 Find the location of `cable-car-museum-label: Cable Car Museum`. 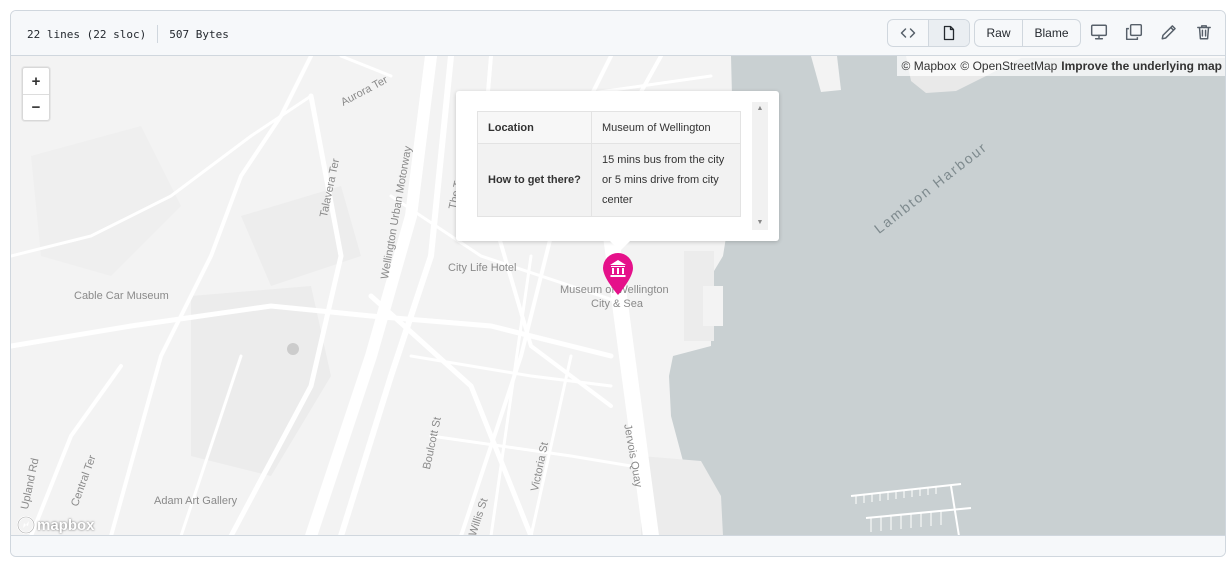

cable-car-museum-label: Cable Car Museum is located at coordinates (121, 296).